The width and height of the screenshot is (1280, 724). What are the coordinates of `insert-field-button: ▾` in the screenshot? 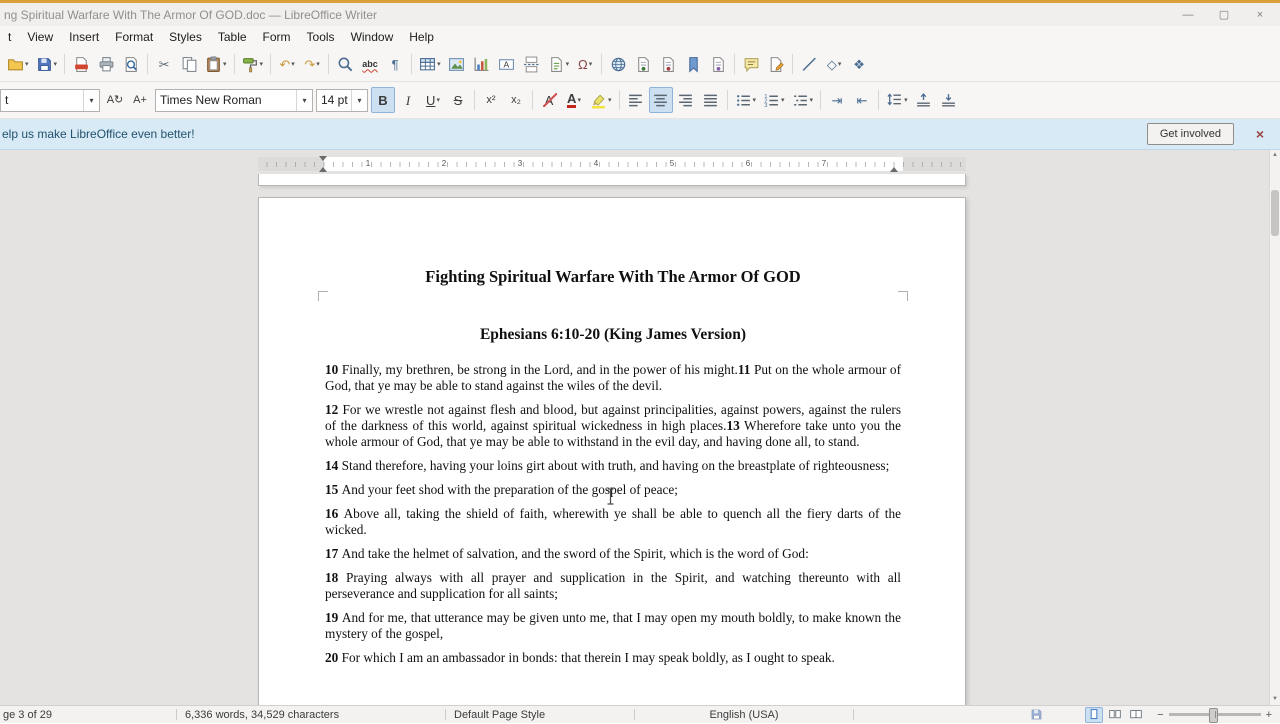 It's located at (559, 64).